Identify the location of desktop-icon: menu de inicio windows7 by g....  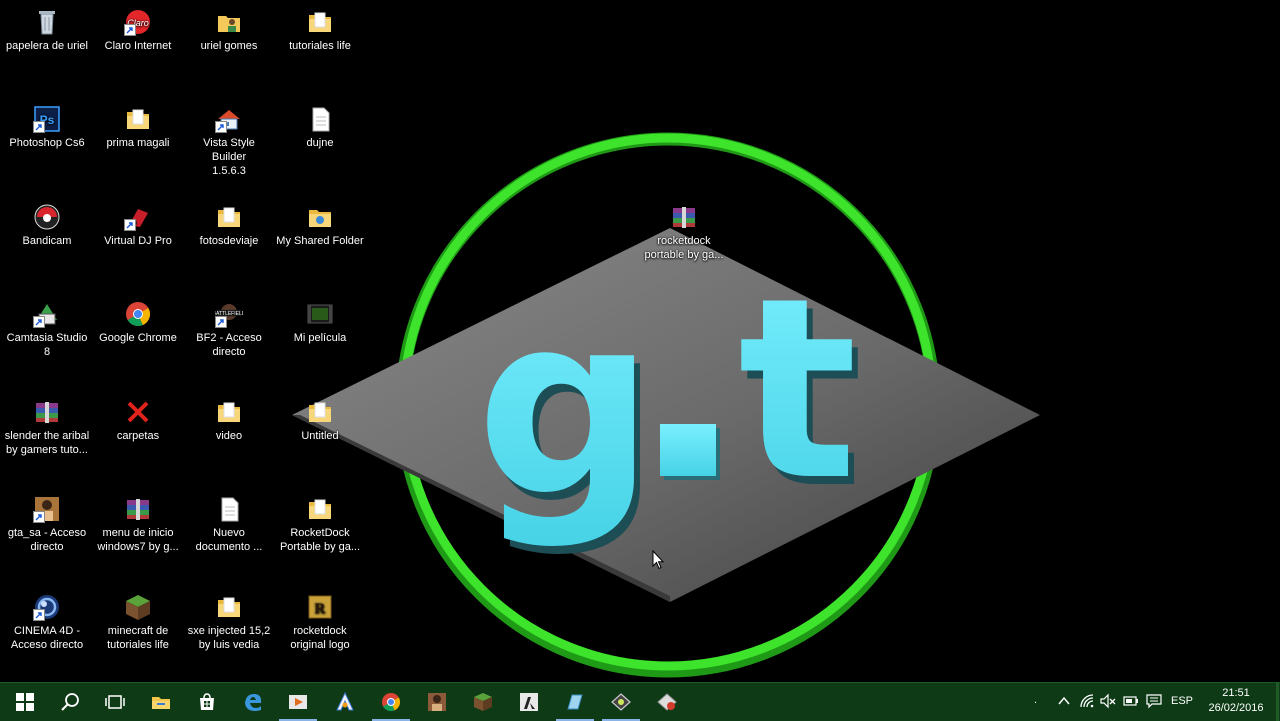
(138, 524).